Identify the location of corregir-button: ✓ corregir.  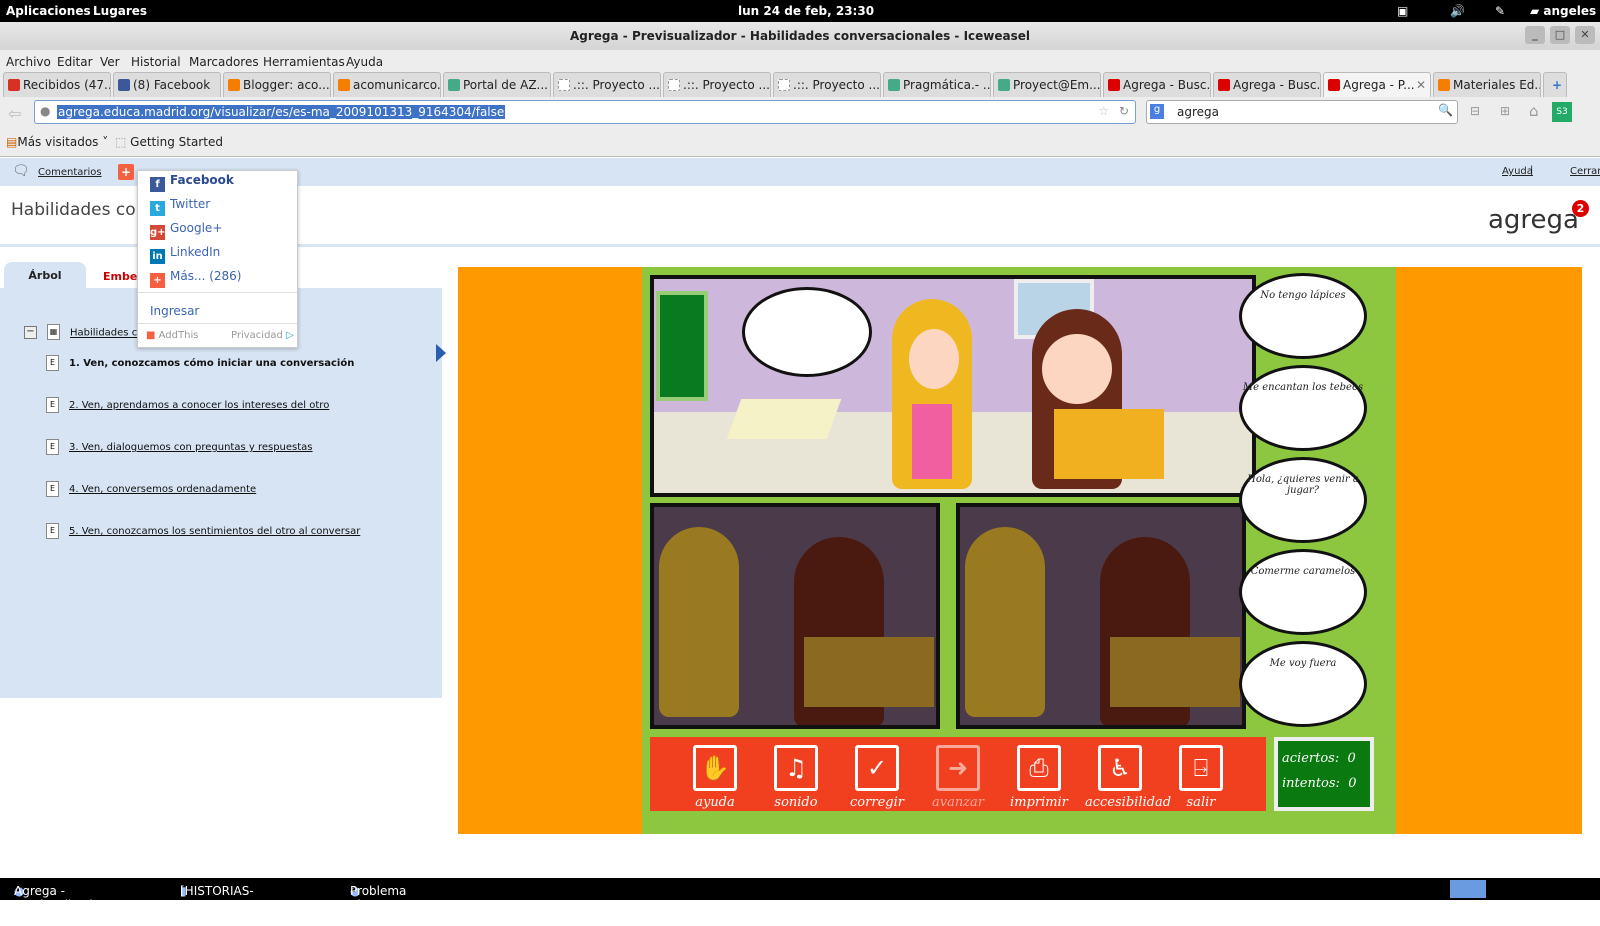
(877, 777).